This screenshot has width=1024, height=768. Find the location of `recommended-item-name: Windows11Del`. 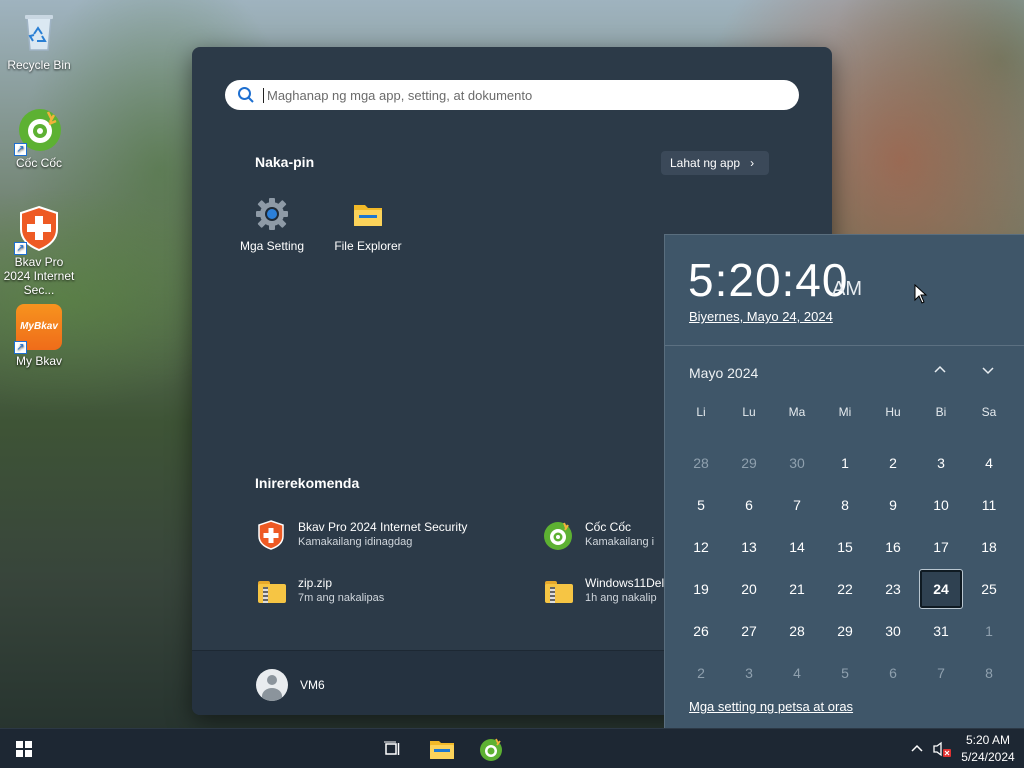

recommended-item-name: Windows11Del is located at coordinates (624, 583).